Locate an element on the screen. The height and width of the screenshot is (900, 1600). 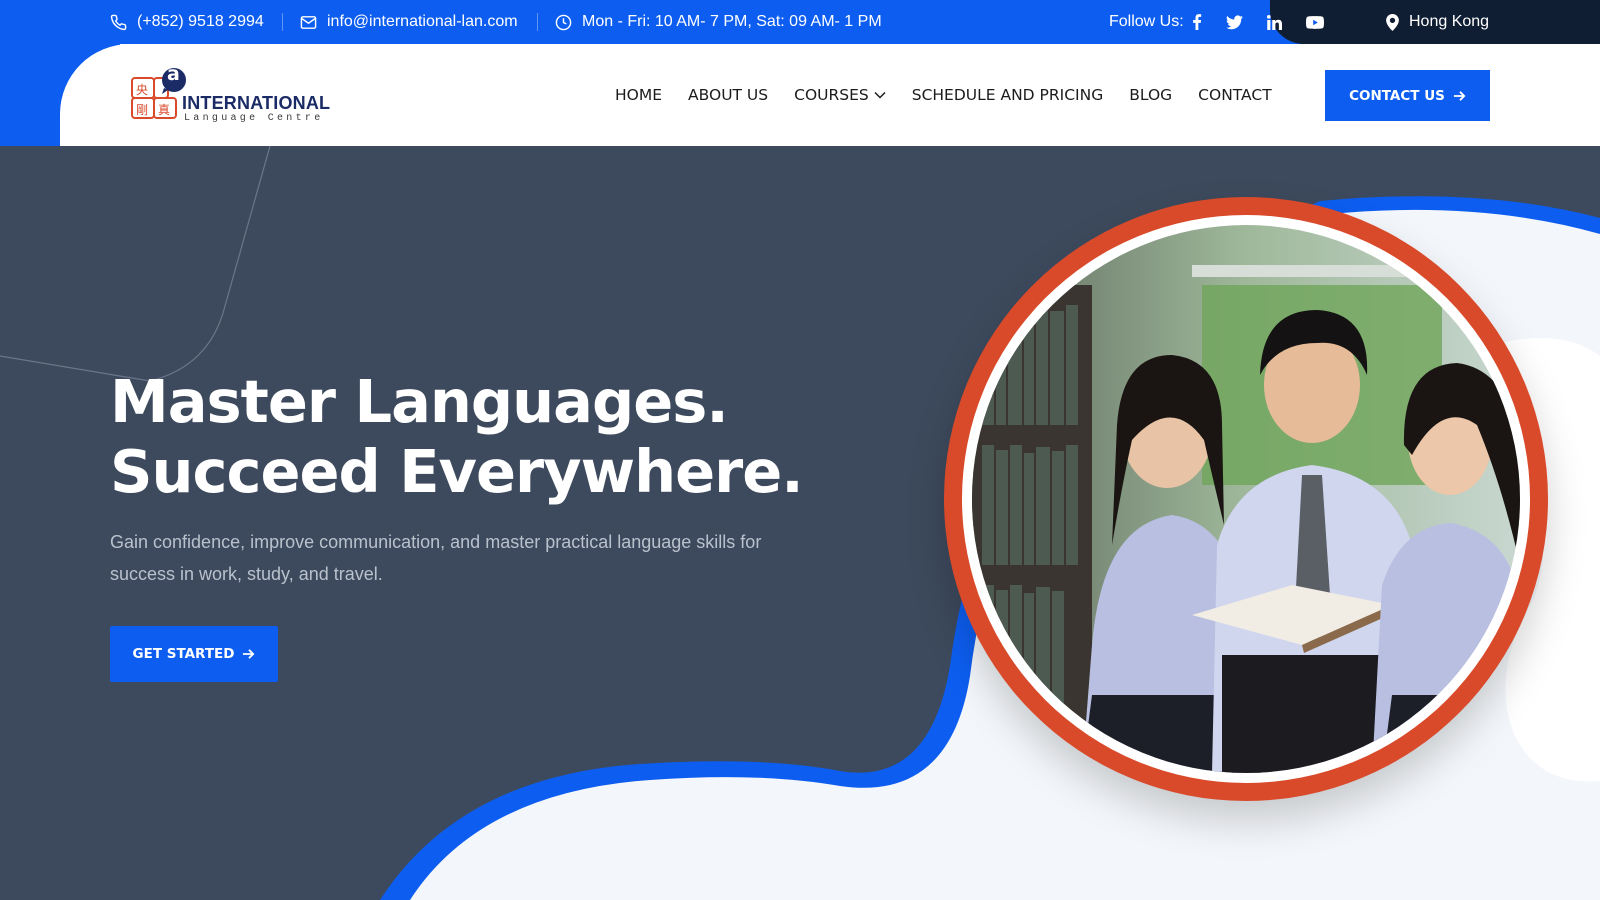
svg-text: 真 is located at coordinates (164, 110).